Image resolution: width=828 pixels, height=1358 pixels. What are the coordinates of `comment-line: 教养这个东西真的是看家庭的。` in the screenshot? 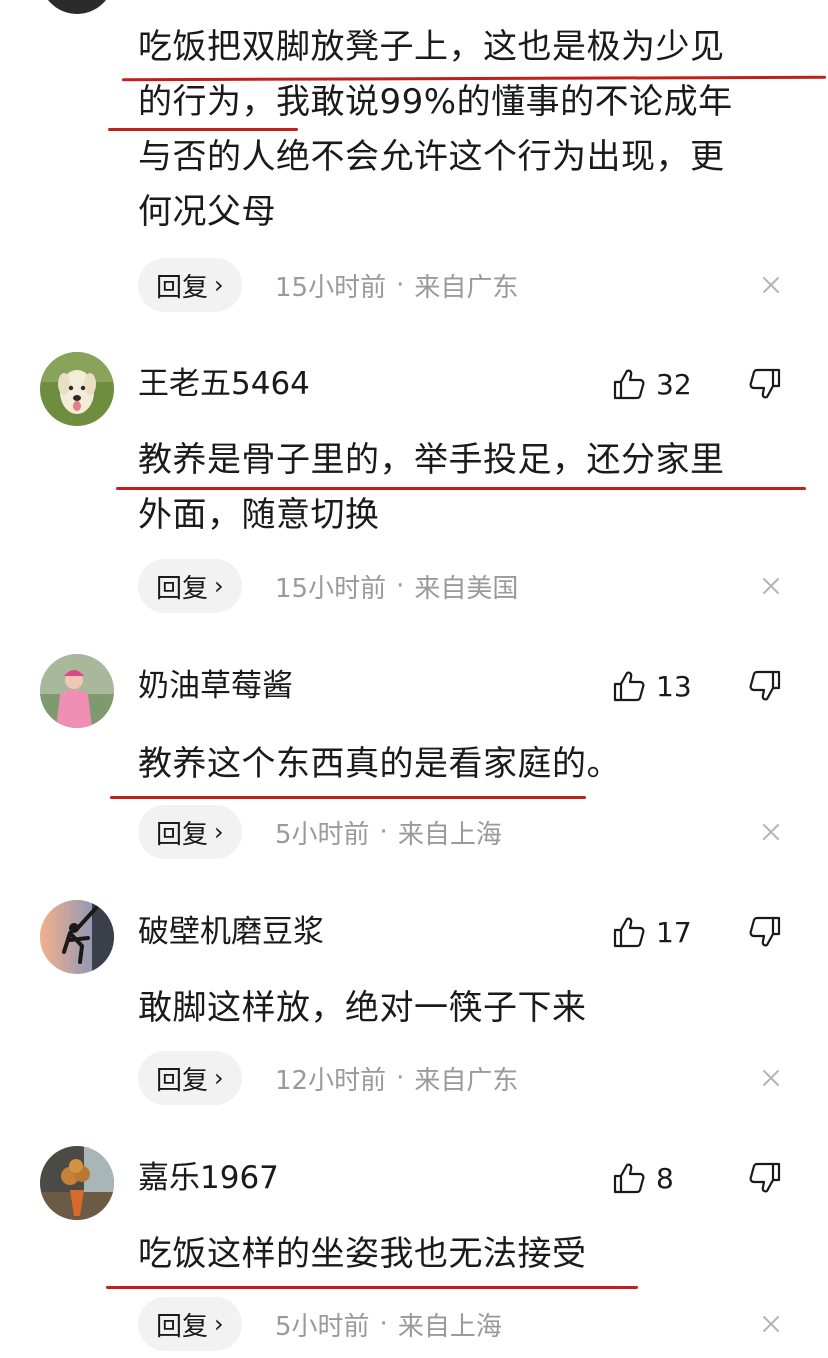 It's located at (379, 764).